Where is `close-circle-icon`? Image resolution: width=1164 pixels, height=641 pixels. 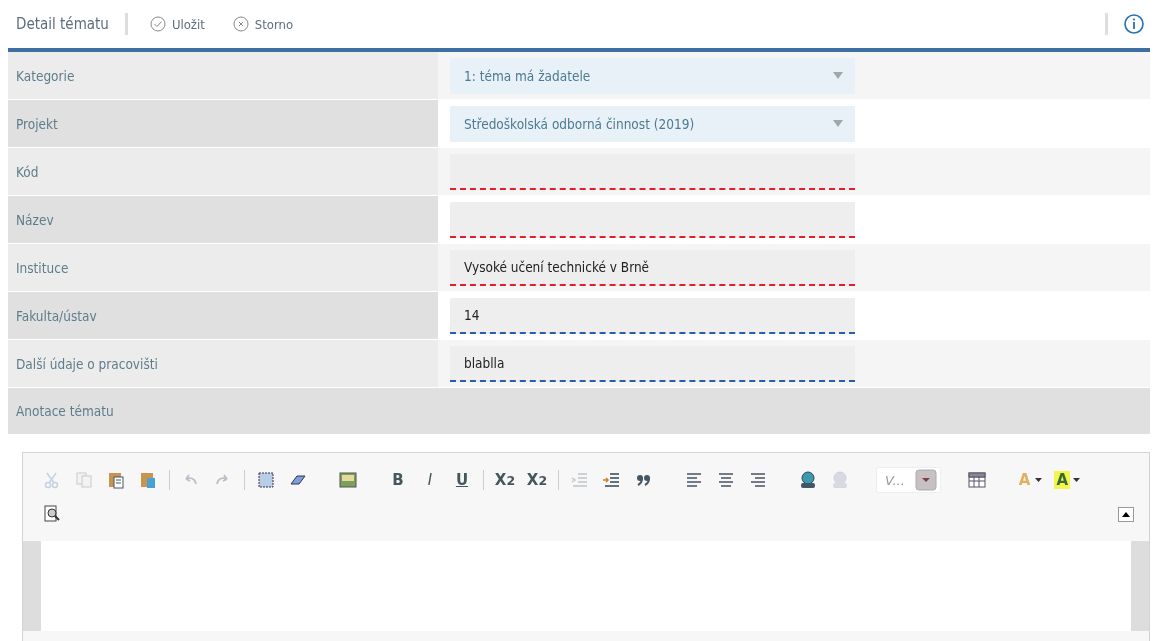 close-circle-icon is located at coordinates (240, 24).